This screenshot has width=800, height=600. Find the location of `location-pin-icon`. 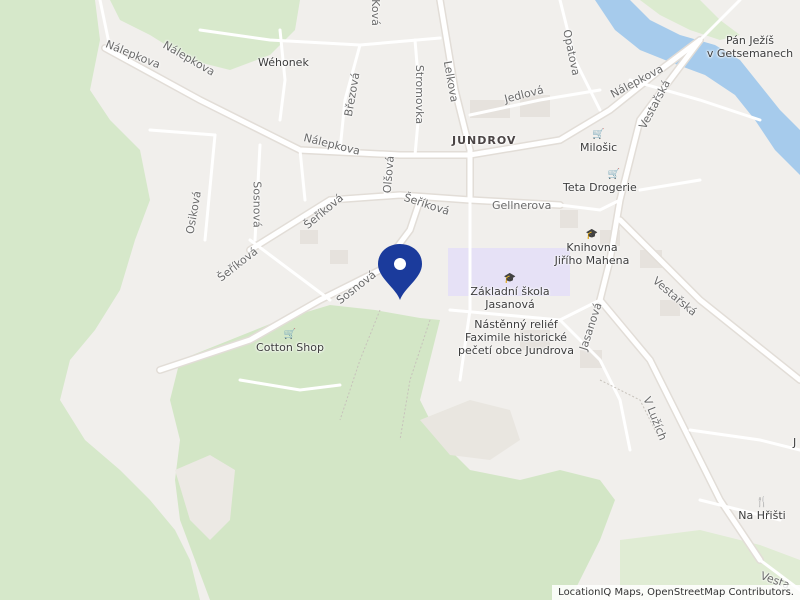

location-pin-icon is located at coordinates (400, 272).